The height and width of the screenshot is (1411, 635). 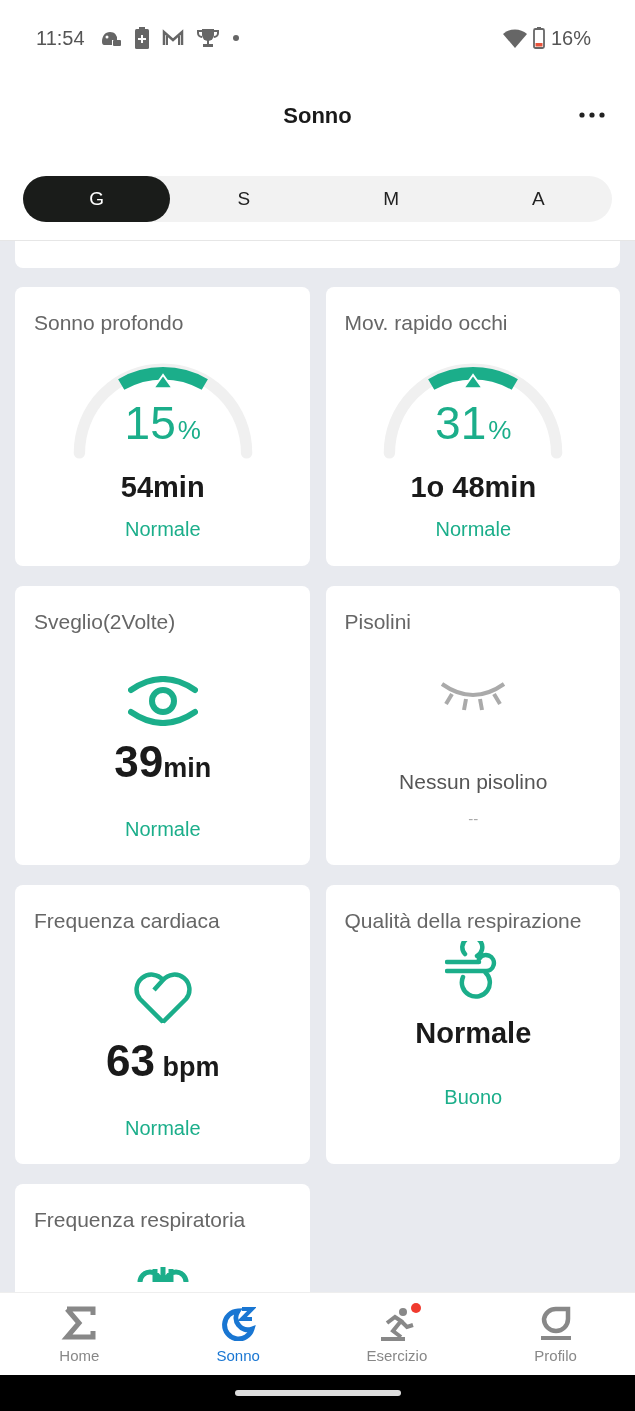 I want to click on battery-icon, so click(x=538, y=38).